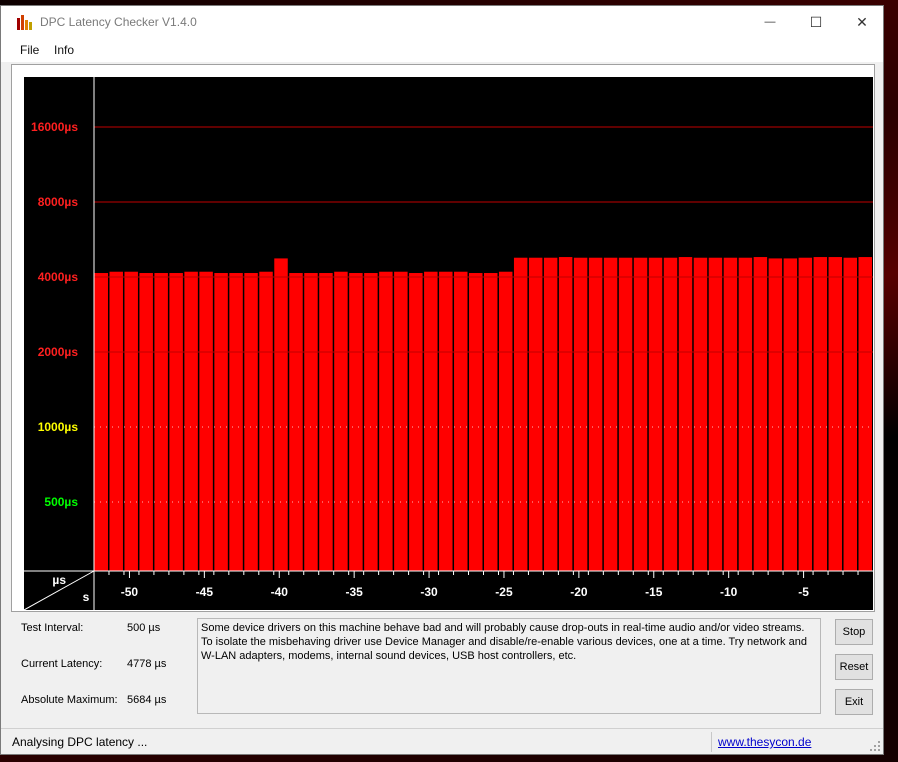 This screenshot has width=898, height=762. I want to click on close-icon: ✕, so click(862, 21).